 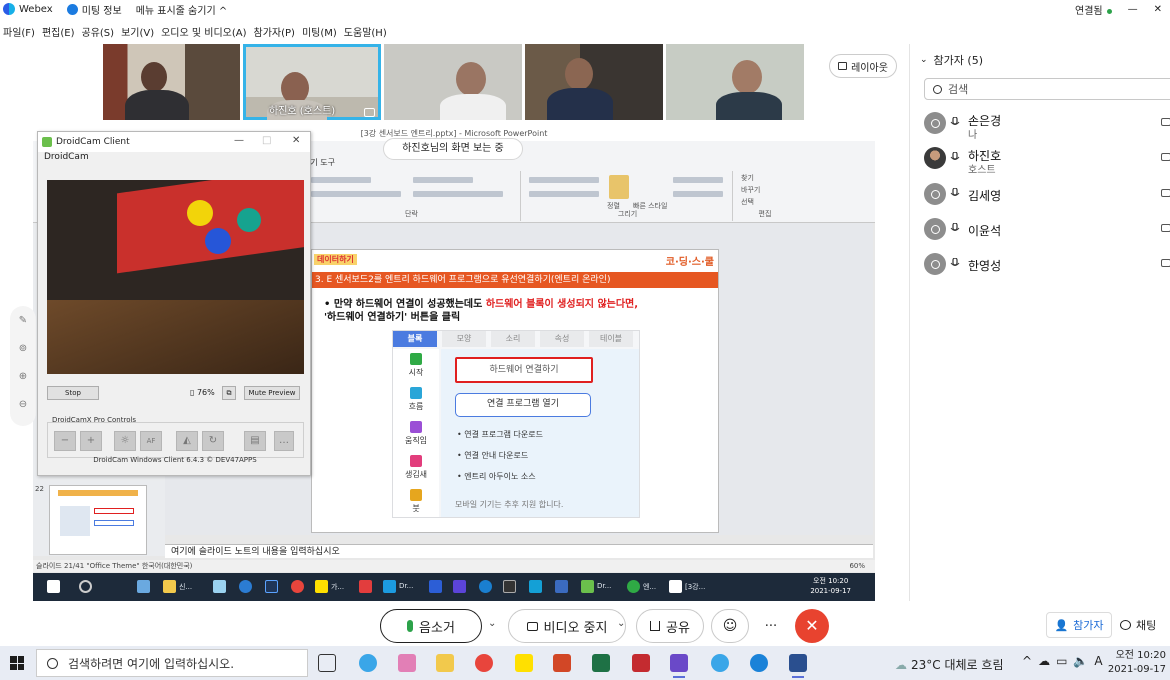 I want to click on mute-button: 음소거, so click(x=431, y=626).